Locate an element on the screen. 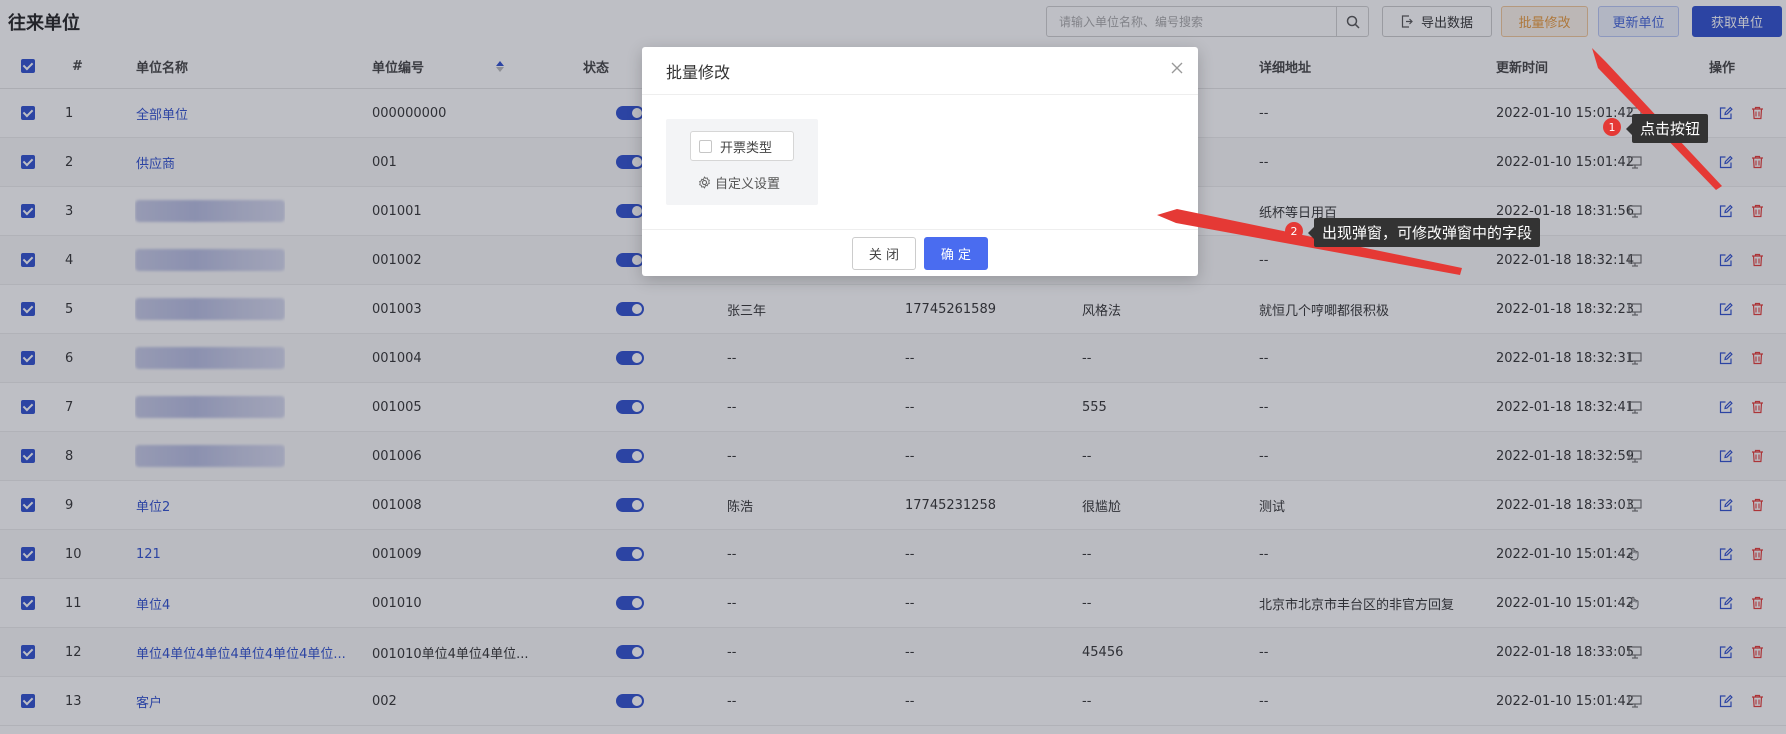  field-panel: 开票类型 自定义设置 is located at coordinates (742, 162).